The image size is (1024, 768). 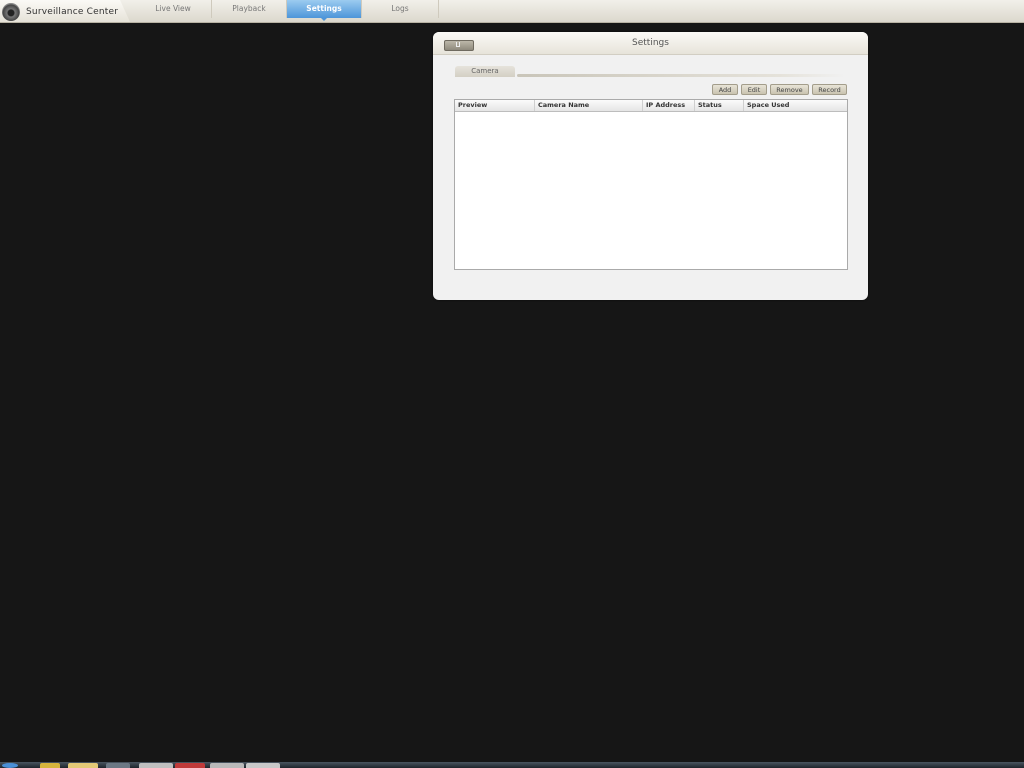 I want to click on camera-icon, so click(x=11, y=12).